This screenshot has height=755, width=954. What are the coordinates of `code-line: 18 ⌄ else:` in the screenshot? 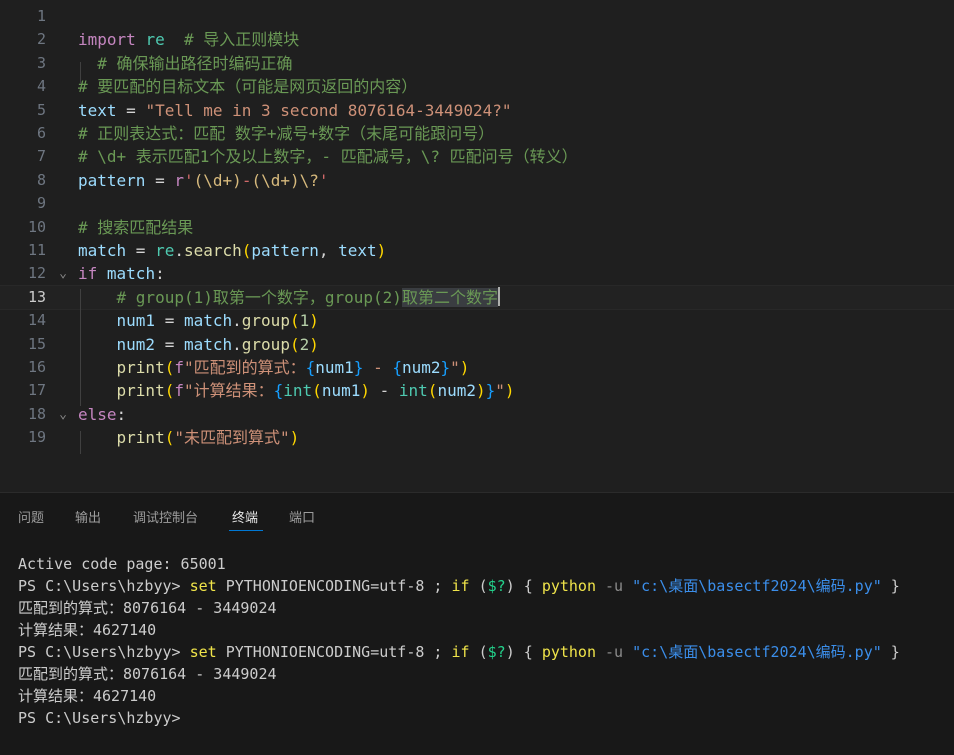 It's located at (477, 414).